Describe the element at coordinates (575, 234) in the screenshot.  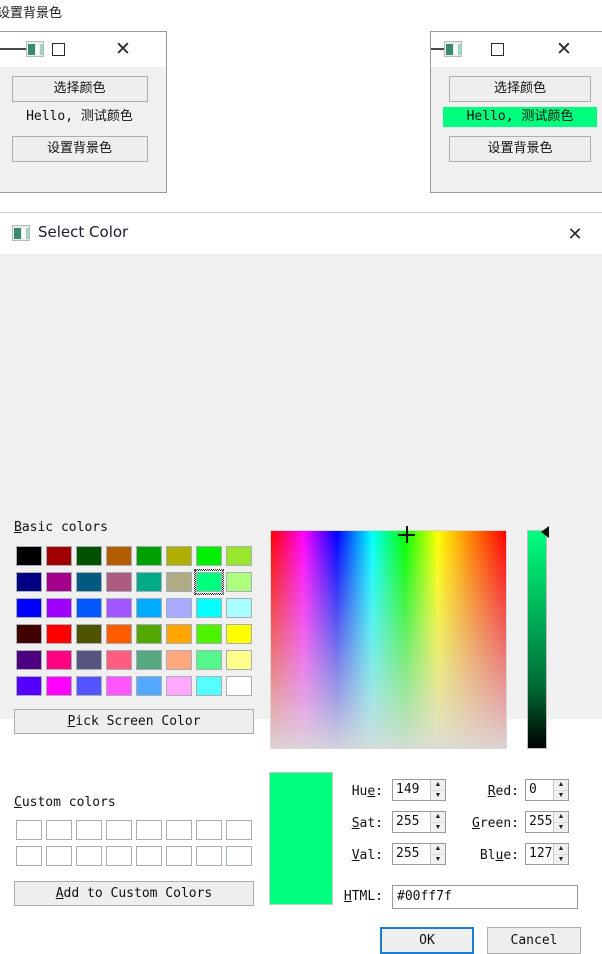
I see `dialog-close-button: ✕` at that location.